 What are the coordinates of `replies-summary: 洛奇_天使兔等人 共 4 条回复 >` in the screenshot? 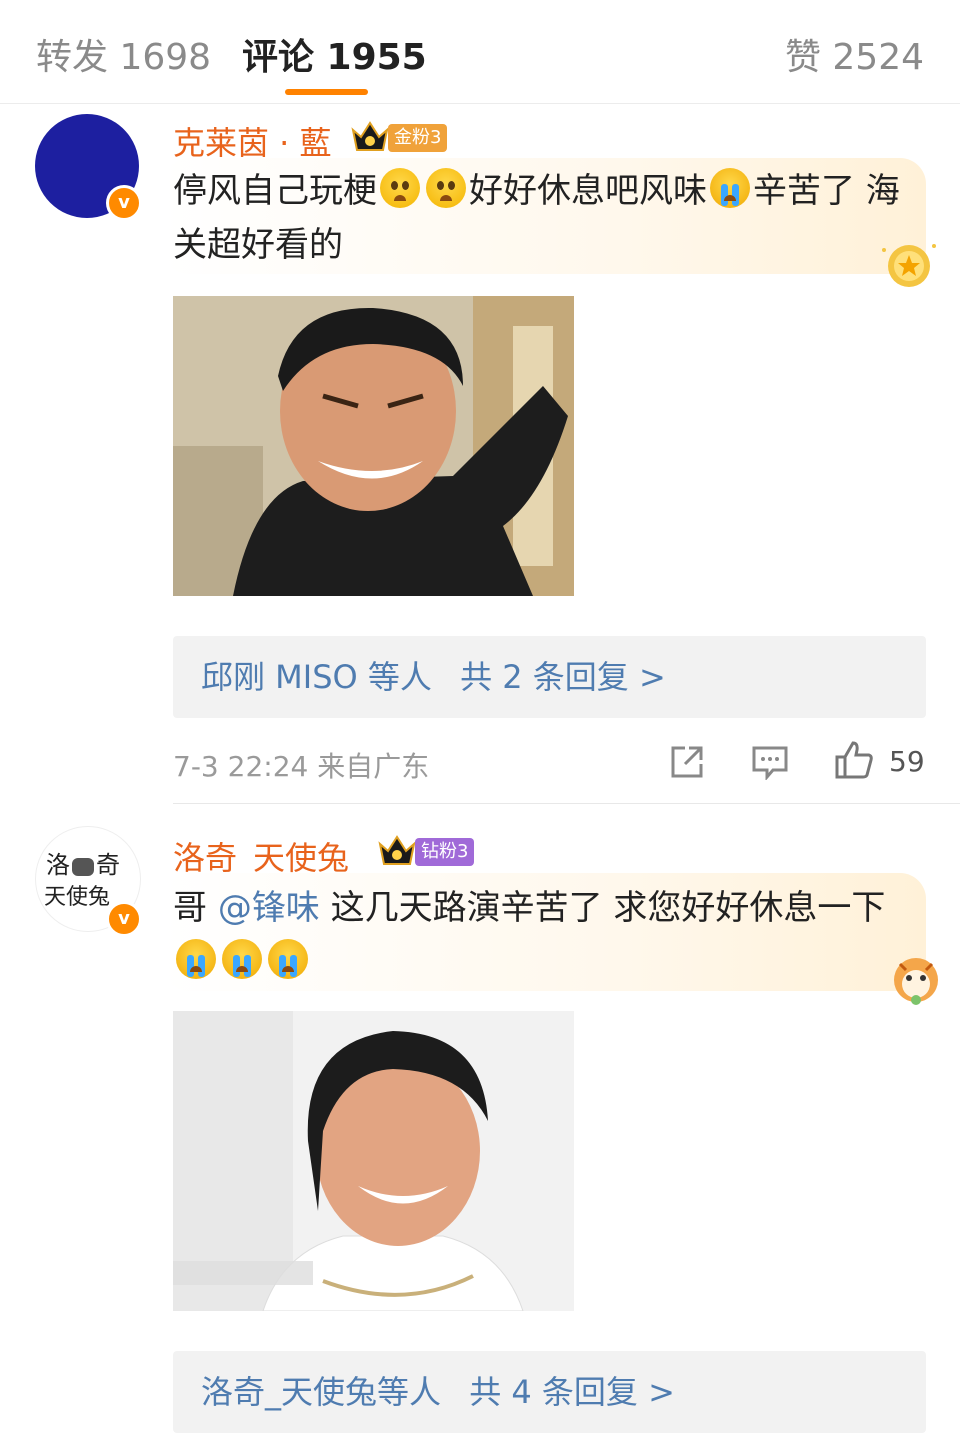 It's located at (549, 1392).